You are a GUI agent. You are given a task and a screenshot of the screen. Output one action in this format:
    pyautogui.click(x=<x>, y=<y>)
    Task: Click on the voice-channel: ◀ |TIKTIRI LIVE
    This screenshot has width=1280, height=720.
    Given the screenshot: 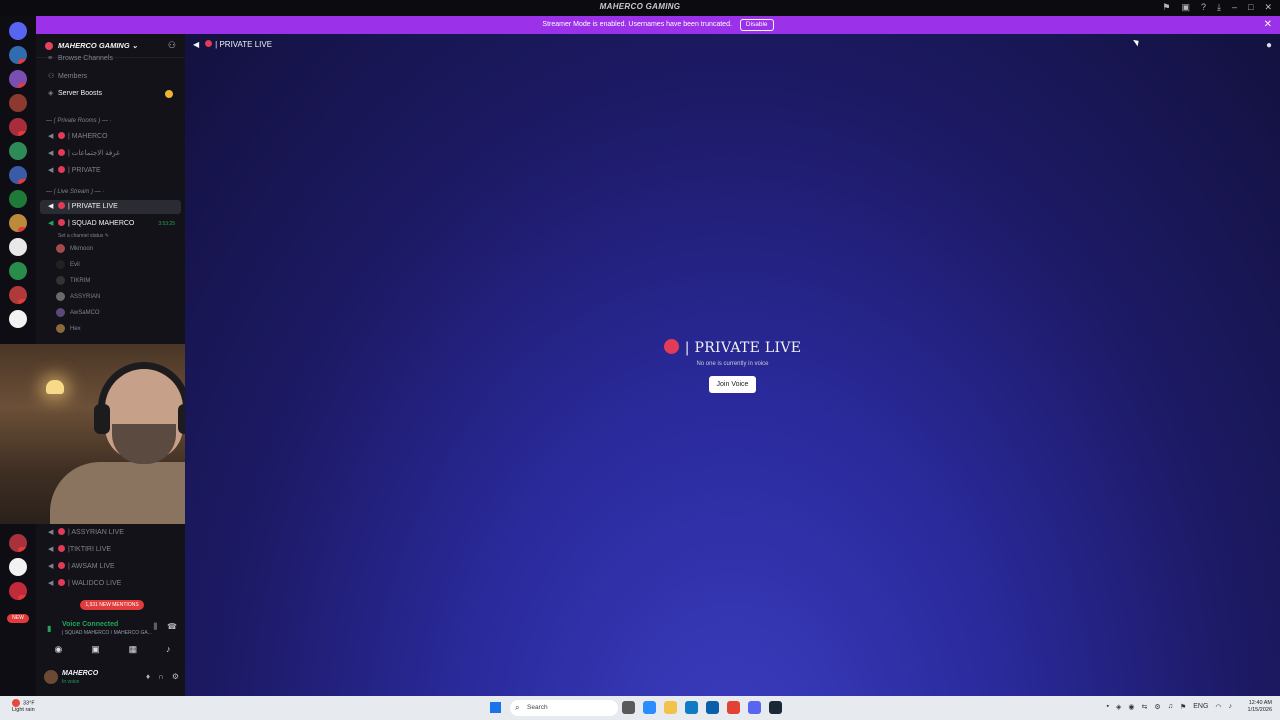 What is the action you would take?
    pyautogui.click(x=110, y=550)
    